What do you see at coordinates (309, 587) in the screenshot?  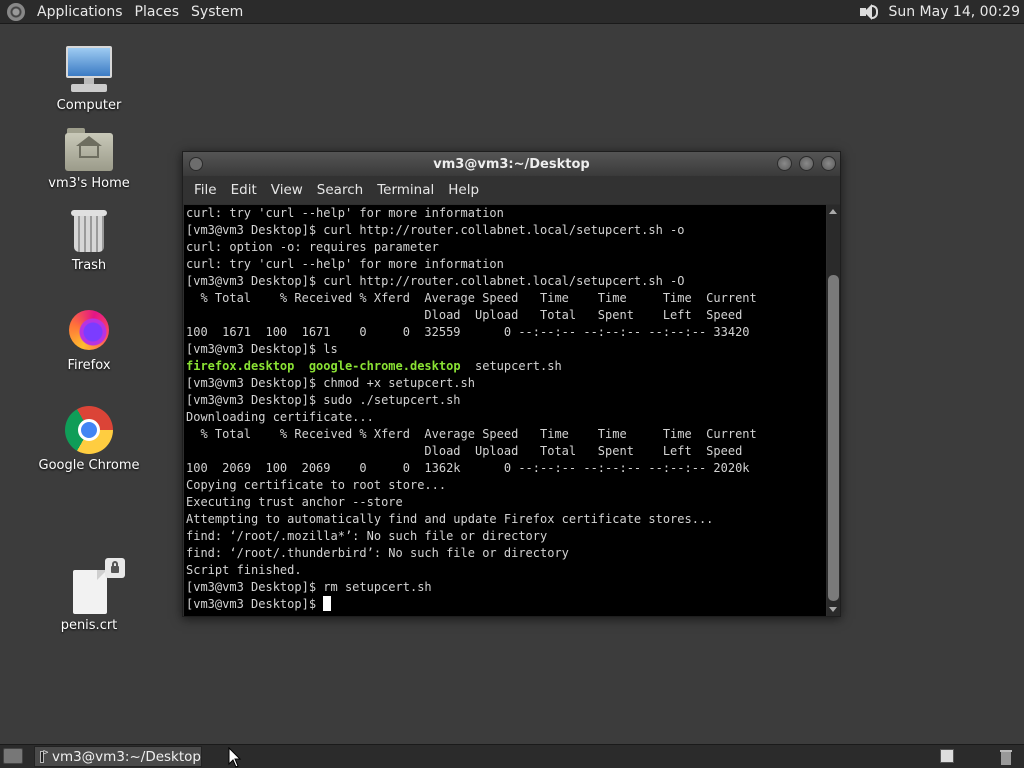 I see `terminal-line: [vm3@vm3 Desktop]$ rm setupcert.sh` at bounding box center [309, 587].